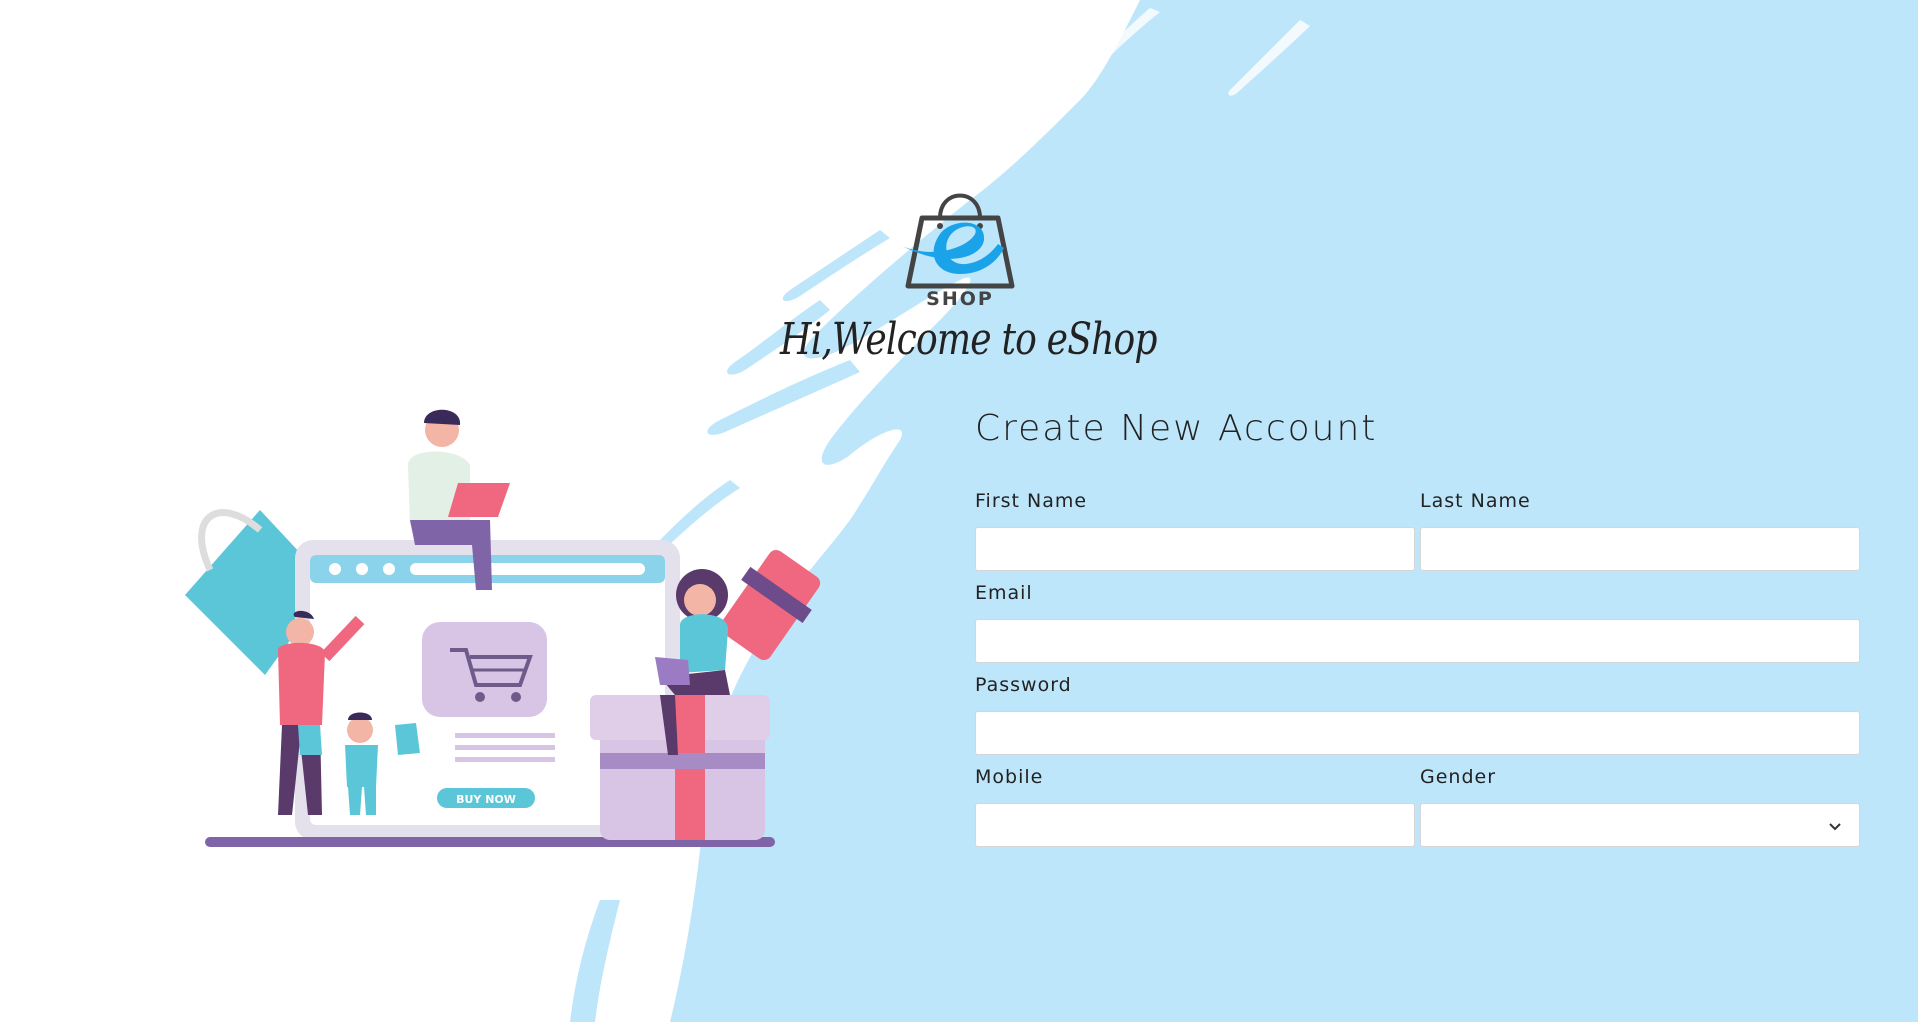  Describe the element at coordinates (1004, 593) in the screenshot. I see `email-label: Email` at that location.